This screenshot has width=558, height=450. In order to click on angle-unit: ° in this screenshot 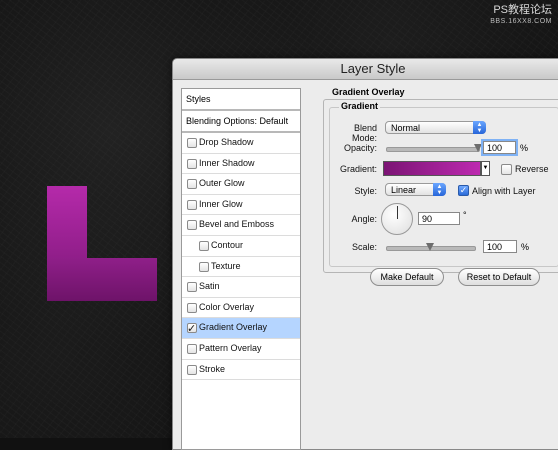, I will do `click(465, 215)`.